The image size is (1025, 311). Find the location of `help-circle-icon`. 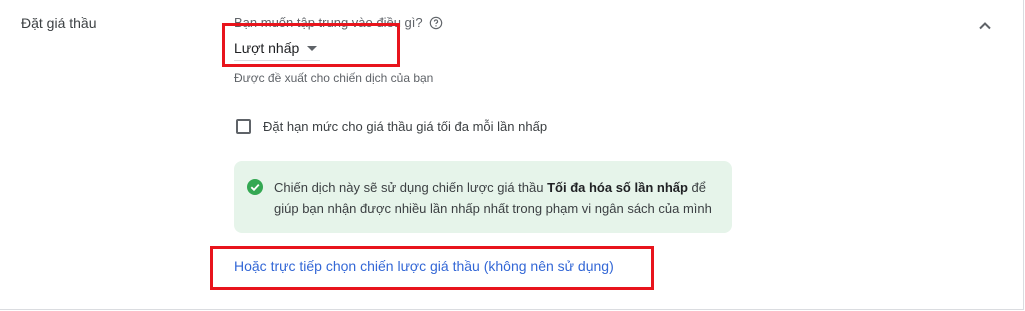

help-circle-icon is located at coordinates (436, 23).